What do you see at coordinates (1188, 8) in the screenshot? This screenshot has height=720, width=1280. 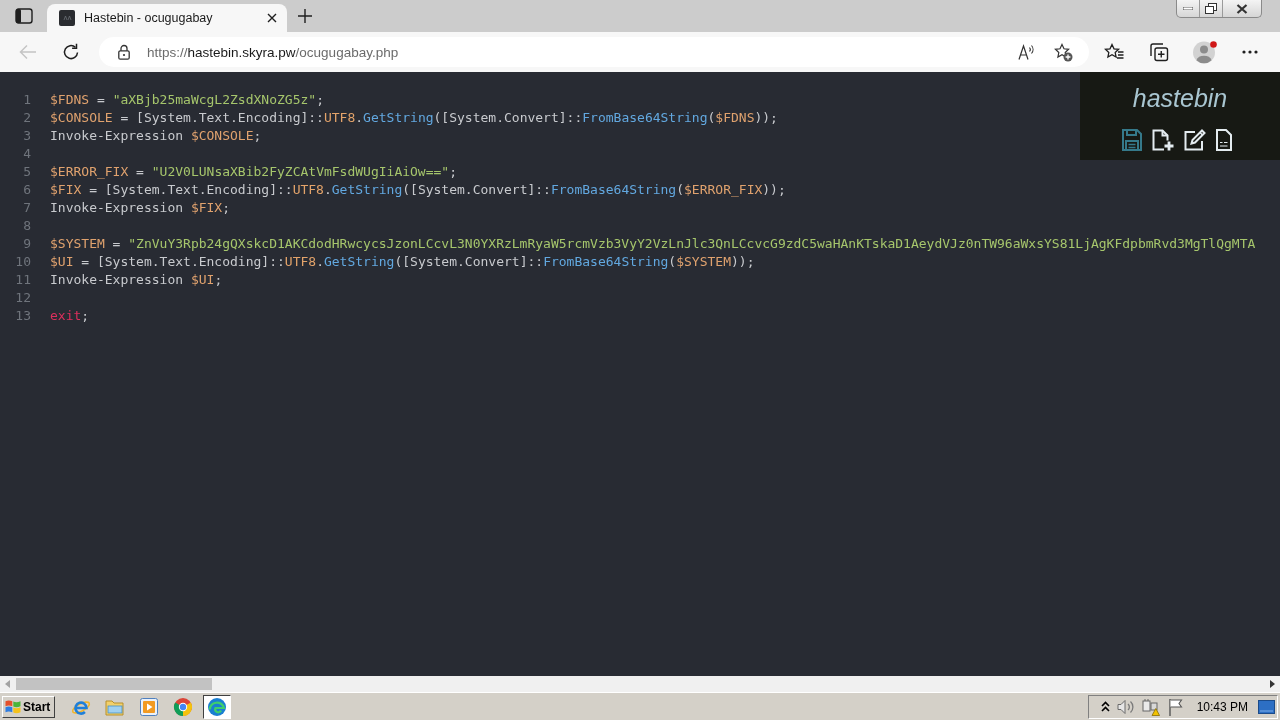 I see `minimize-icon` at bounding box center [1188, 8].